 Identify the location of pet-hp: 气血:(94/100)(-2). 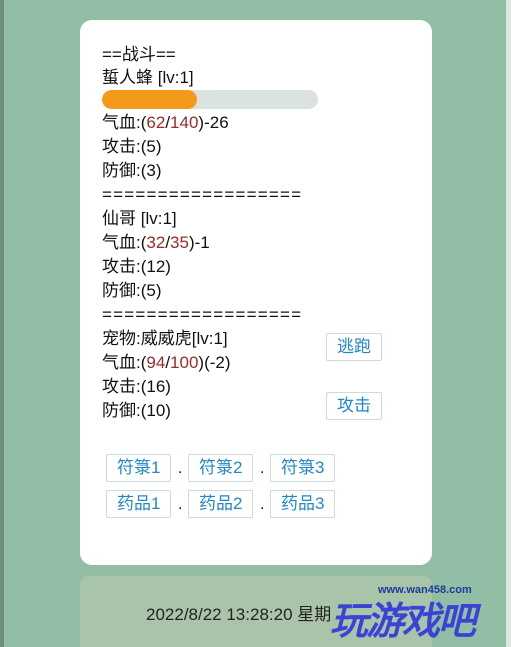
(166, 362).